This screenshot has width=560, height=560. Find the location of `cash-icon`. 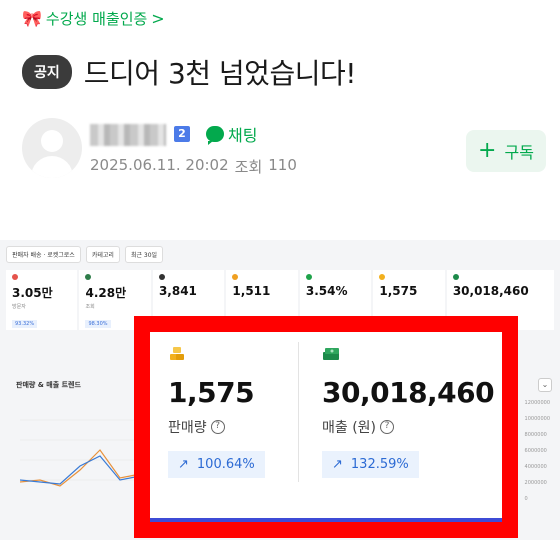

cash-icon is located at coordinates (455, 277).